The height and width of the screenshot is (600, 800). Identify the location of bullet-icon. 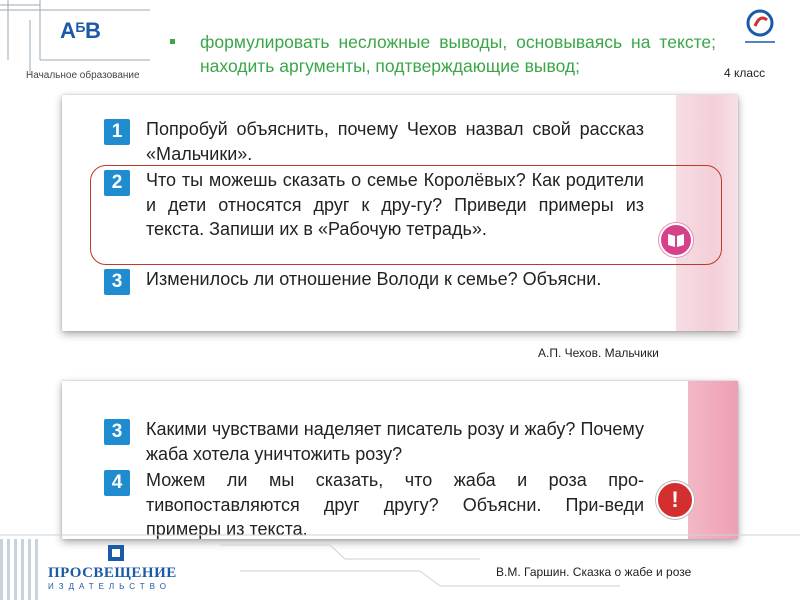
(172, 41).